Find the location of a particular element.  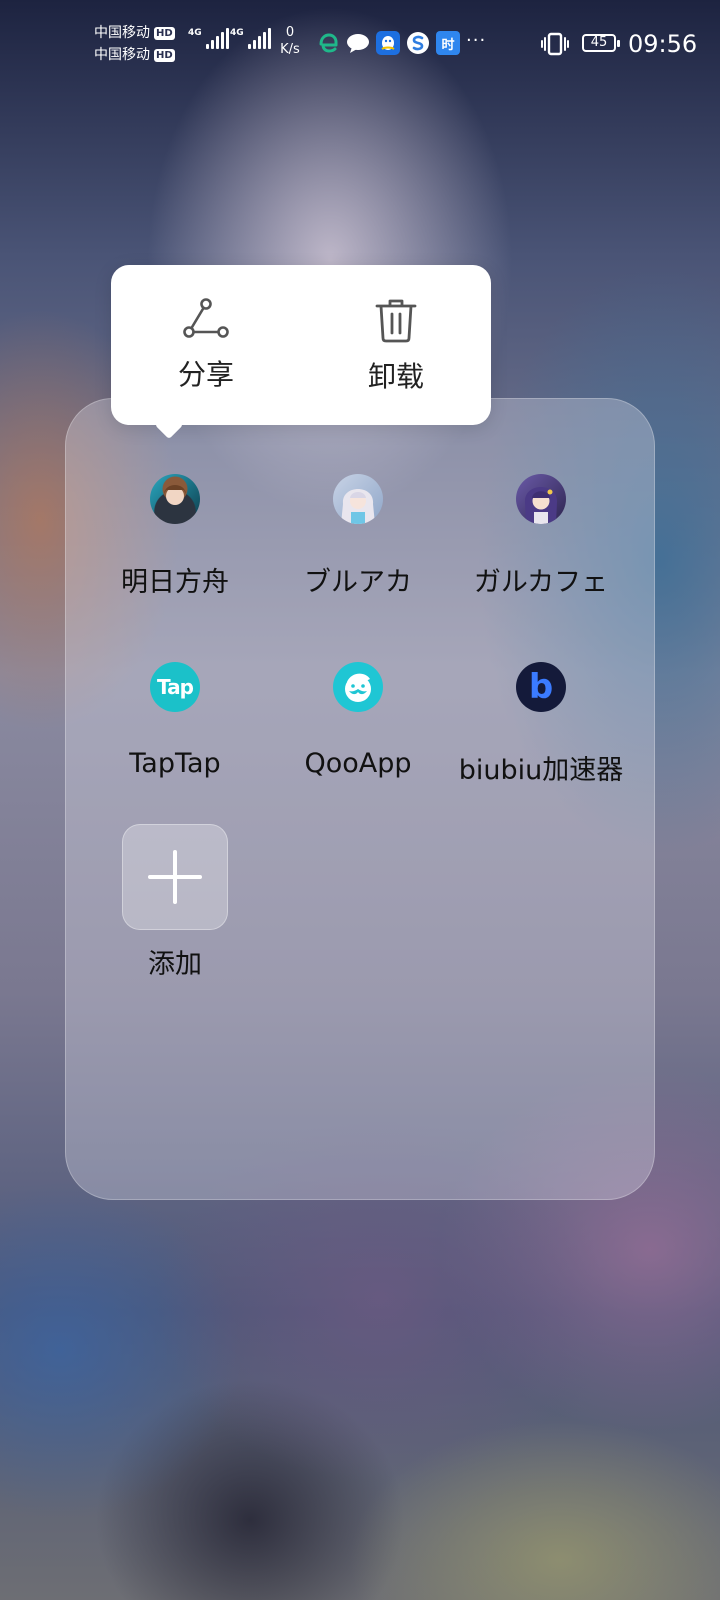

taptap-icon: Tap is located at coordinates (175, 687).